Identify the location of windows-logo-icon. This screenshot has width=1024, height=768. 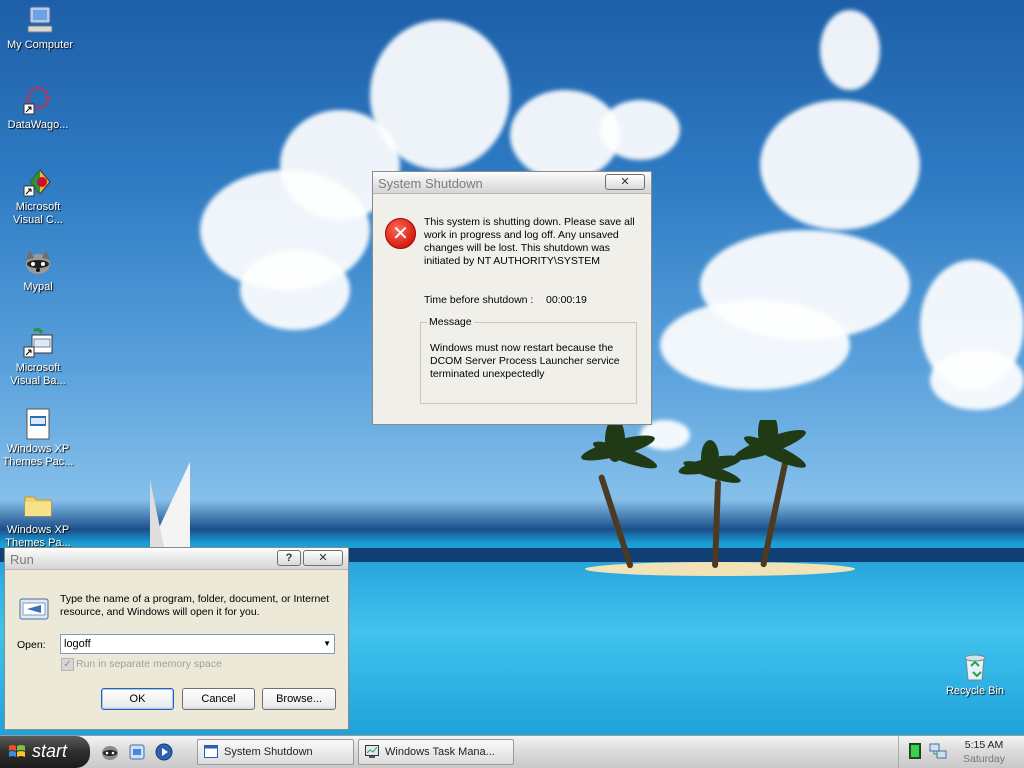
(17, 751).